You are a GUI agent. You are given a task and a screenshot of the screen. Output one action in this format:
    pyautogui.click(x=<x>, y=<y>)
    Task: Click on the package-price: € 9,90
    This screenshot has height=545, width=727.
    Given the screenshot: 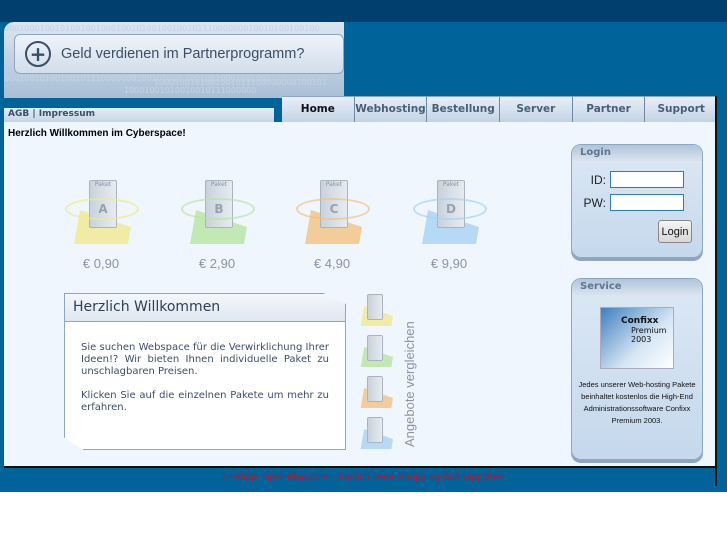 What is the action you would take?
    pyautogui.click(x=449, y=263)
    